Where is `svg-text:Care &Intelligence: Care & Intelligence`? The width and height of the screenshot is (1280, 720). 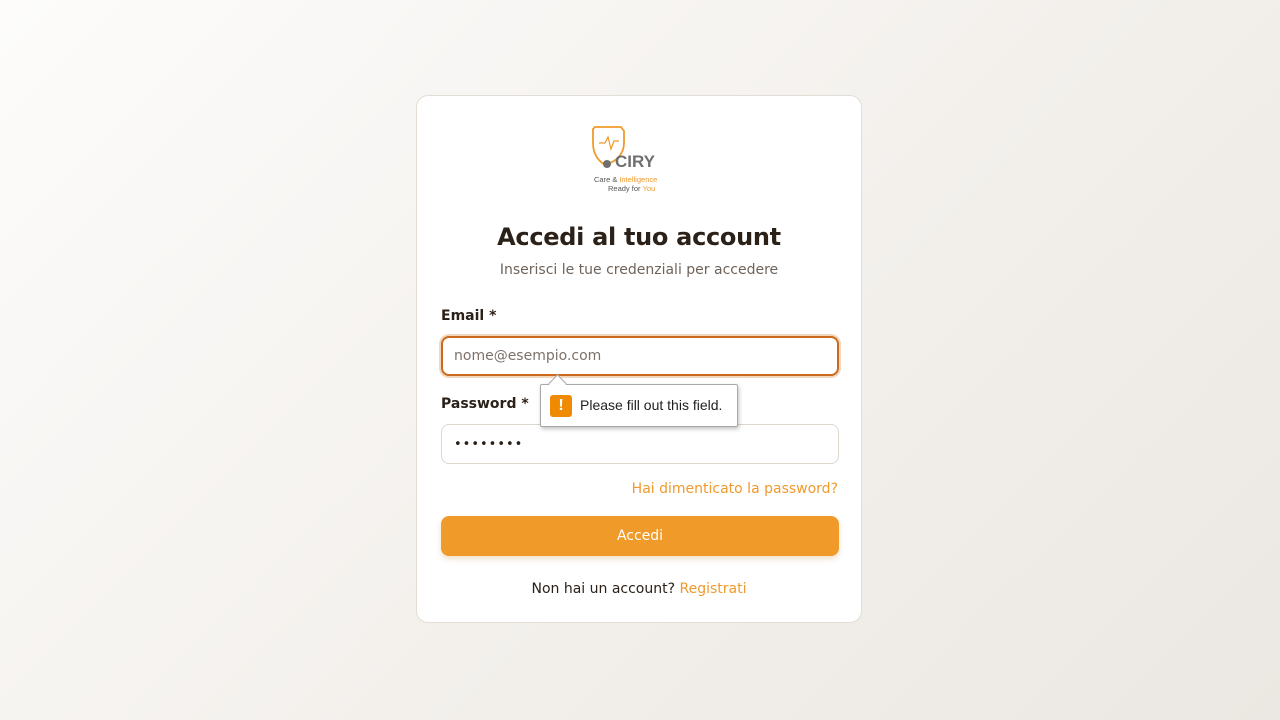
svg-text:Care &Intelligence: Care & Intelligence is located at coordinates (625, 179).